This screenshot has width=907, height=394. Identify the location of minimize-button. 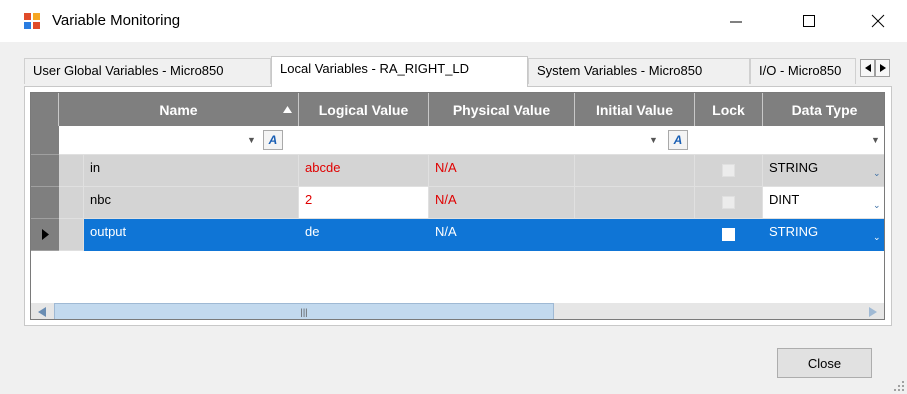
(736, 21).